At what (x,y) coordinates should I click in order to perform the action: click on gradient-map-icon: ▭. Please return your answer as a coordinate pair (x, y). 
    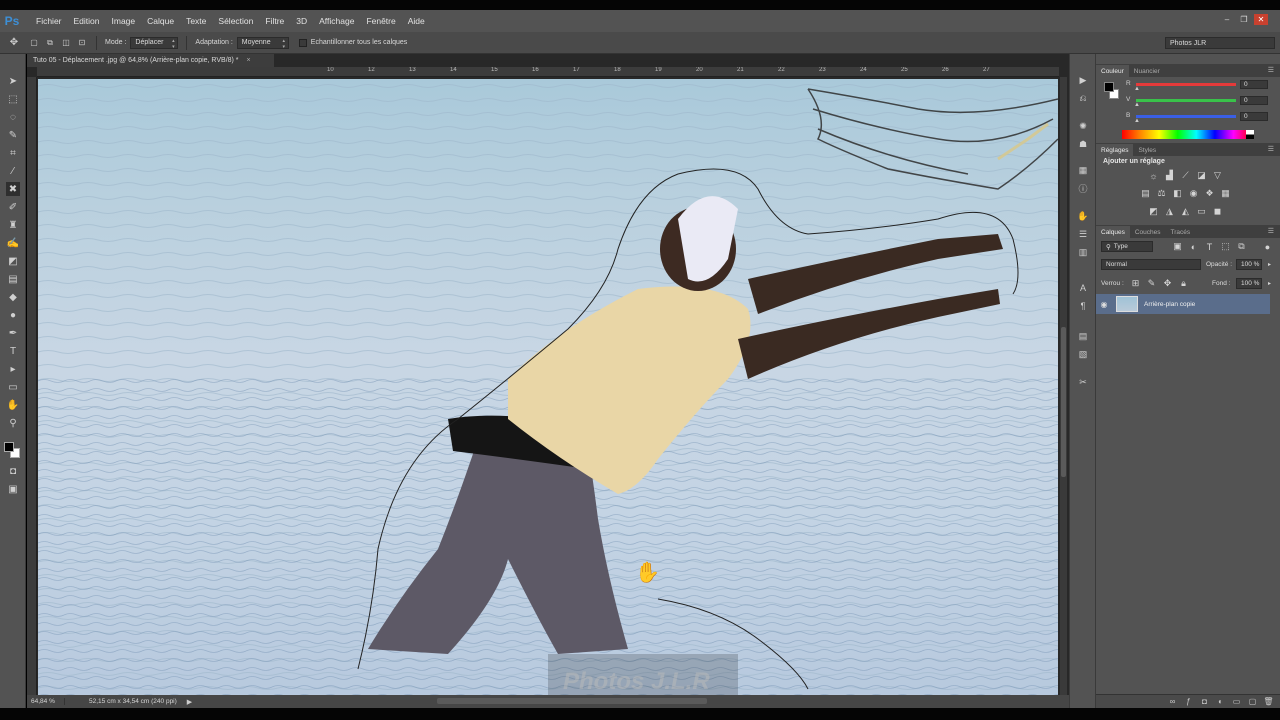
    Looking at the image, I should click on (1201, 211).